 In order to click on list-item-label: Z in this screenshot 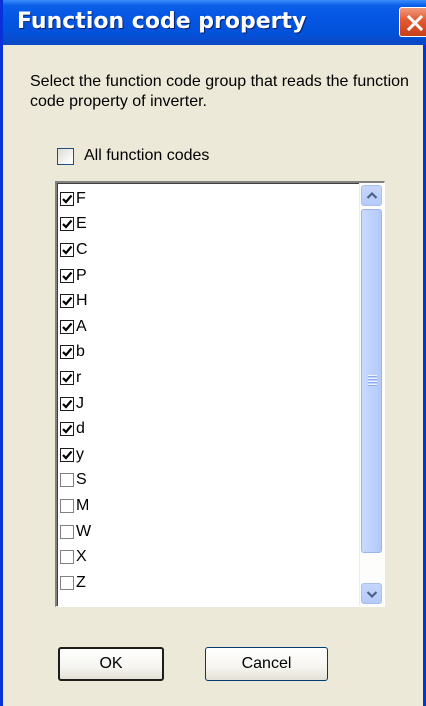, I will do `click(81, 582)`.